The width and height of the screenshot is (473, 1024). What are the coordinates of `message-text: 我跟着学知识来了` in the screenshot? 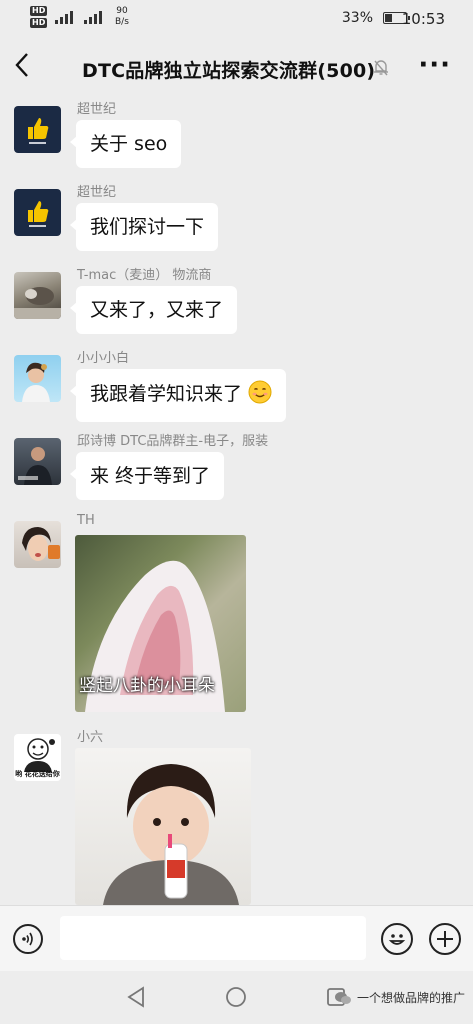 It's located at (166, 394).